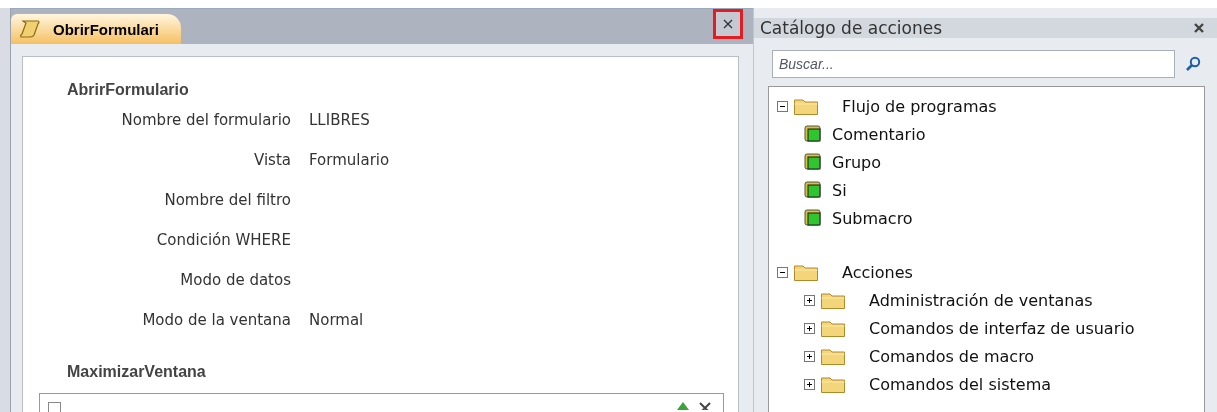 The image size is (1217, 412). What do you see at coordinates (872, 218) in the screenshot?
I see `tree-item: Submacro` at bounding box center [872, 218].